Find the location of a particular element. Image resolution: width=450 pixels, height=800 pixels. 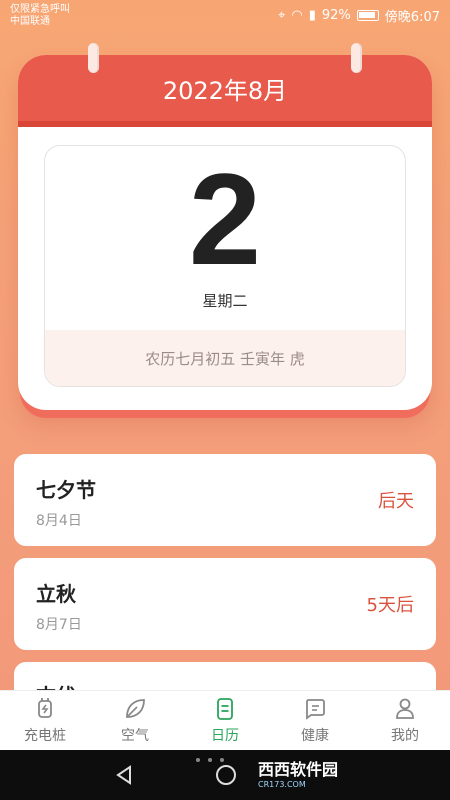

carrier-line2: 中国联通 is located at coordinates (30, 21).